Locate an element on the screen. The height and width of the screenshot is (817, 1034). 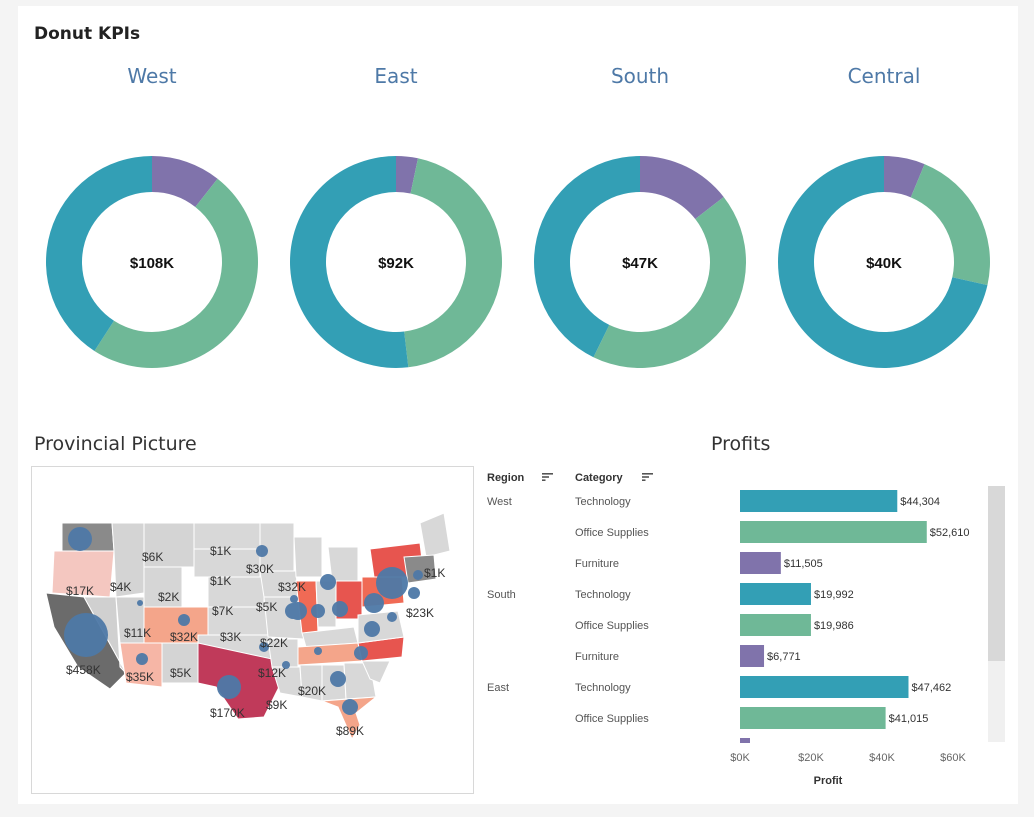
category-header: Category is located at coordinates (599, 478).